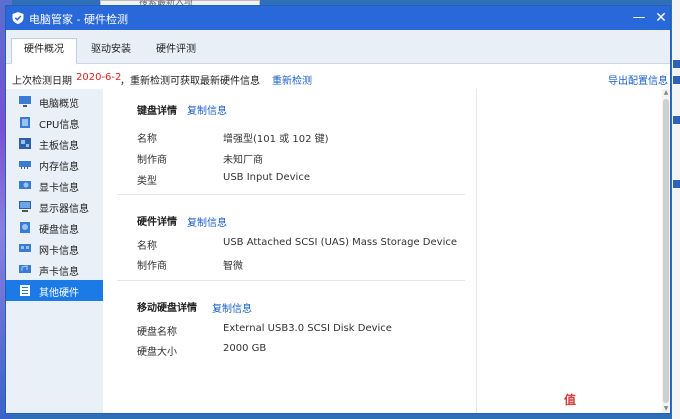 The image size is (680, 419). I want to click on sidebar-item-sound-card: 声卡信息, so click(54, 269).